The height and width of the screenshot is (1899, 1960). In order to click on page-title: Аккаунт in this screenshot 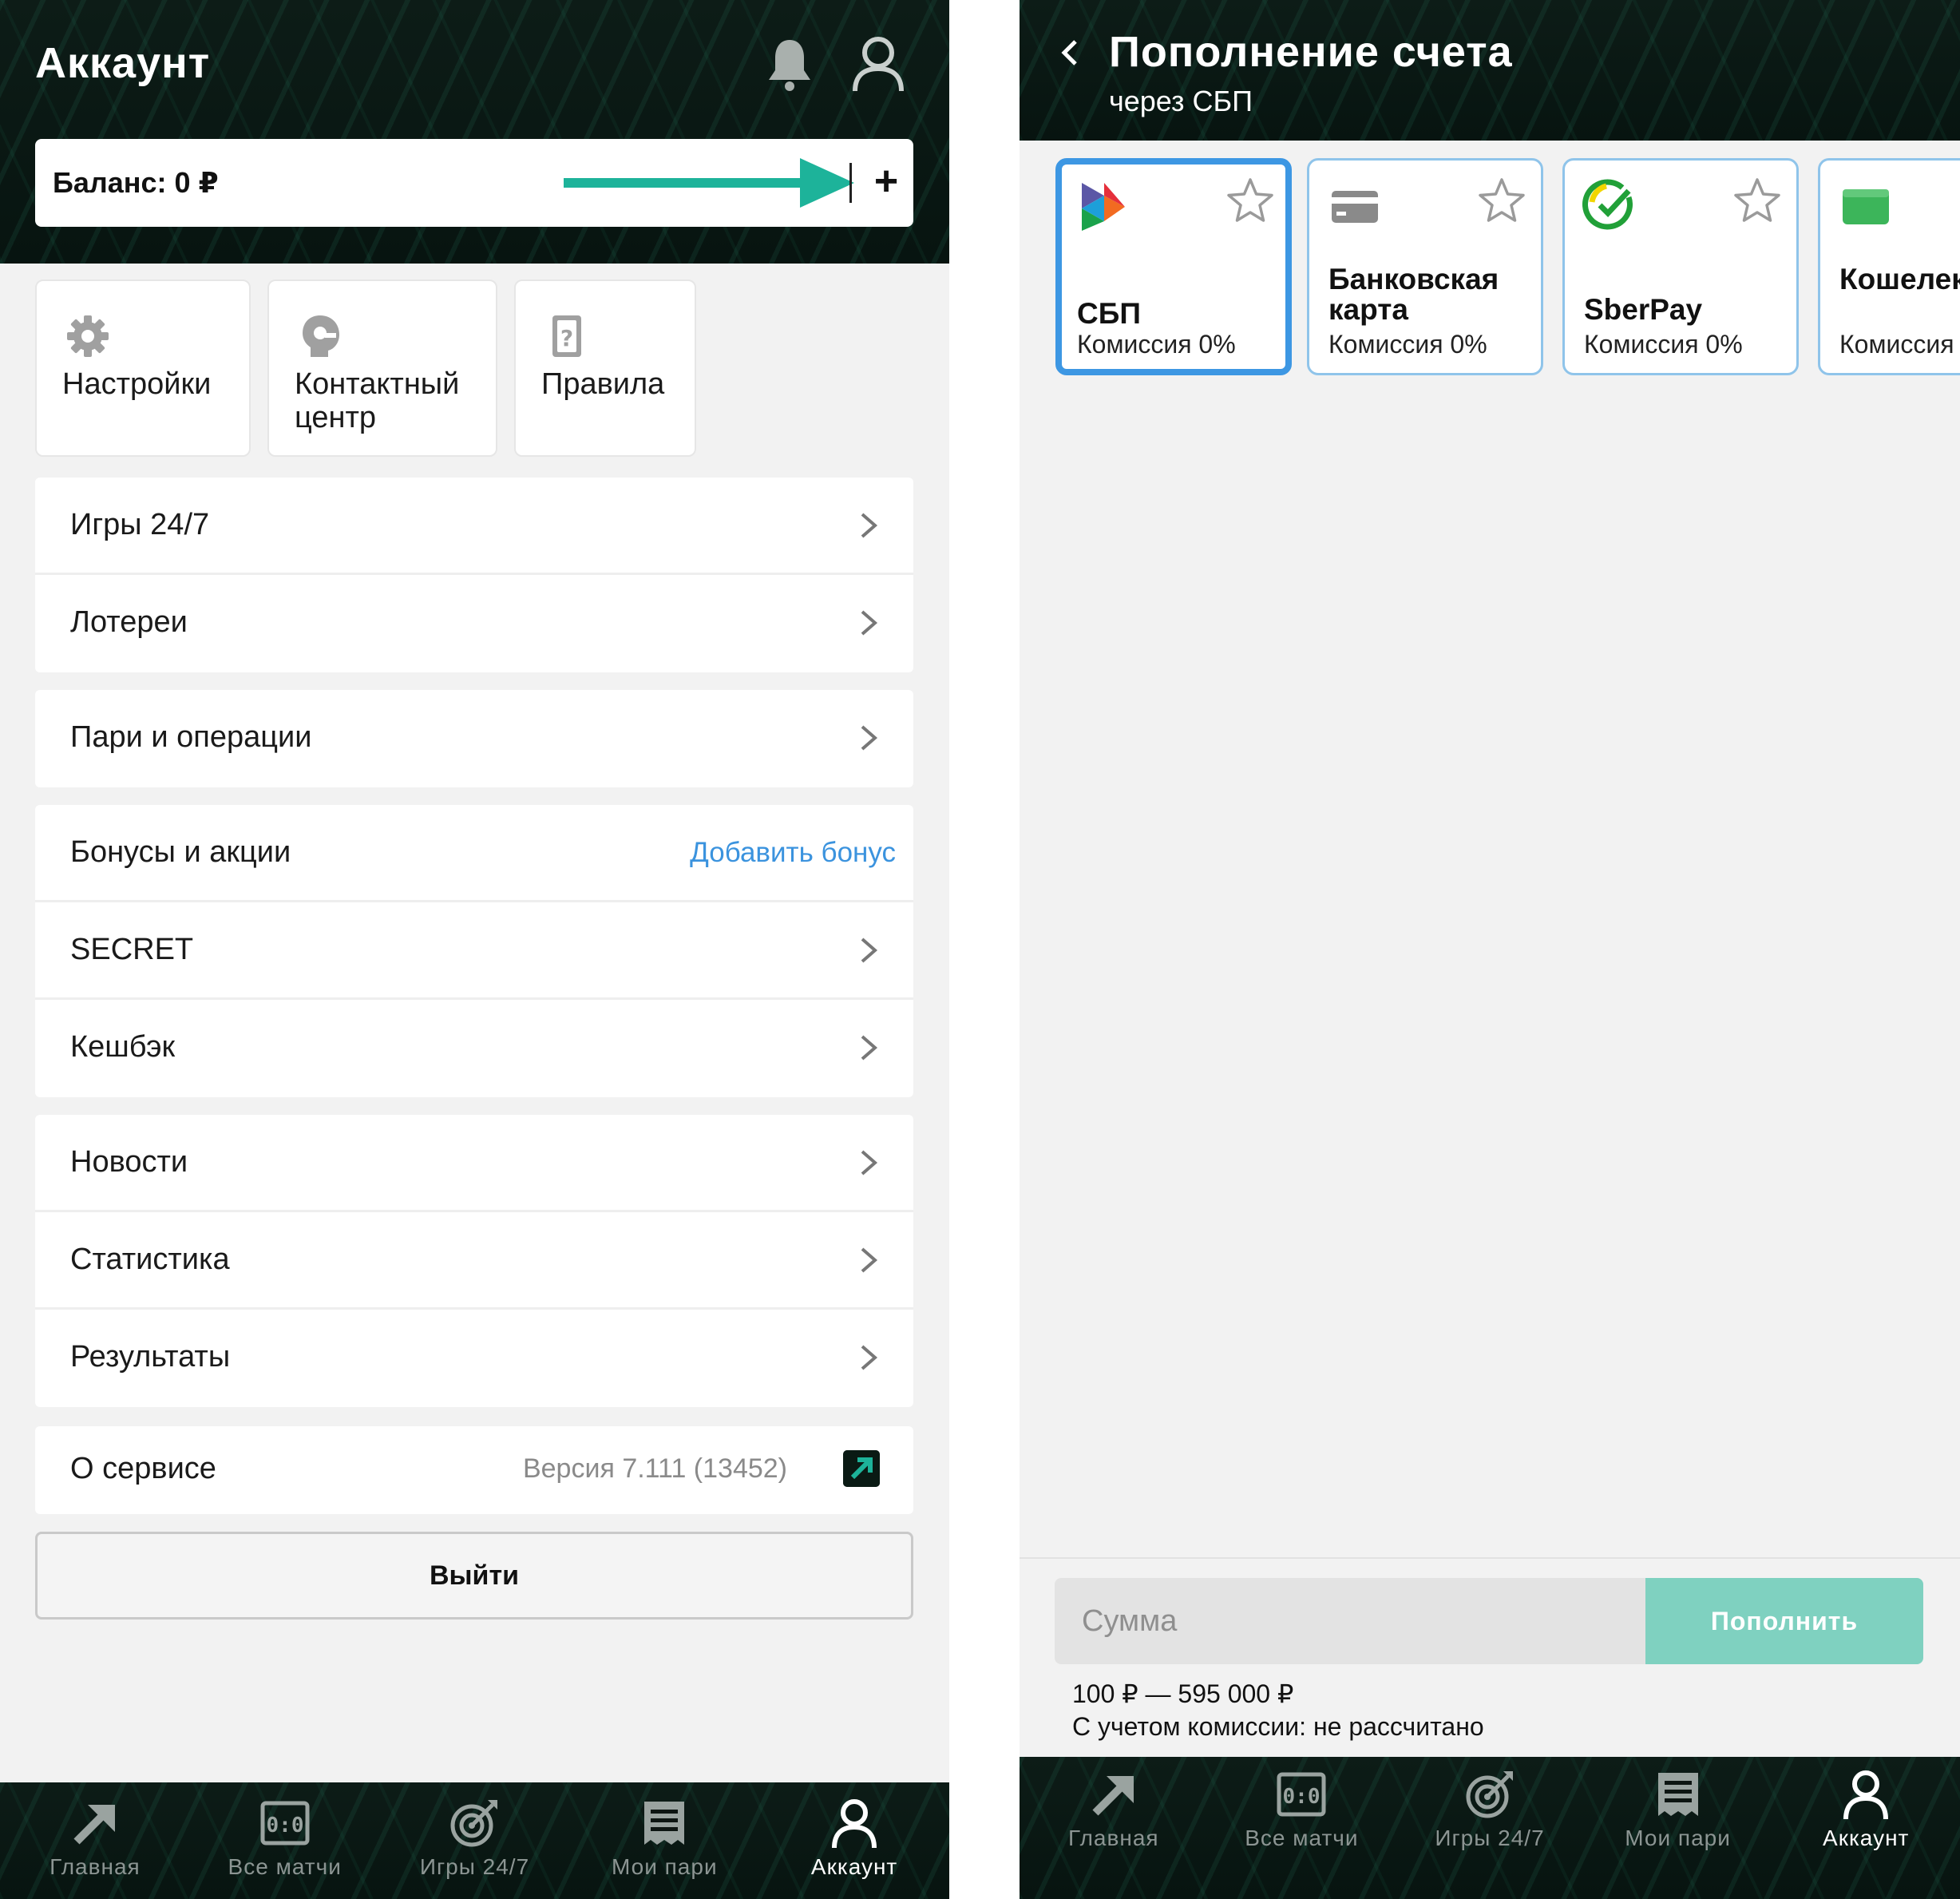, I will do `click(123, 63)`.